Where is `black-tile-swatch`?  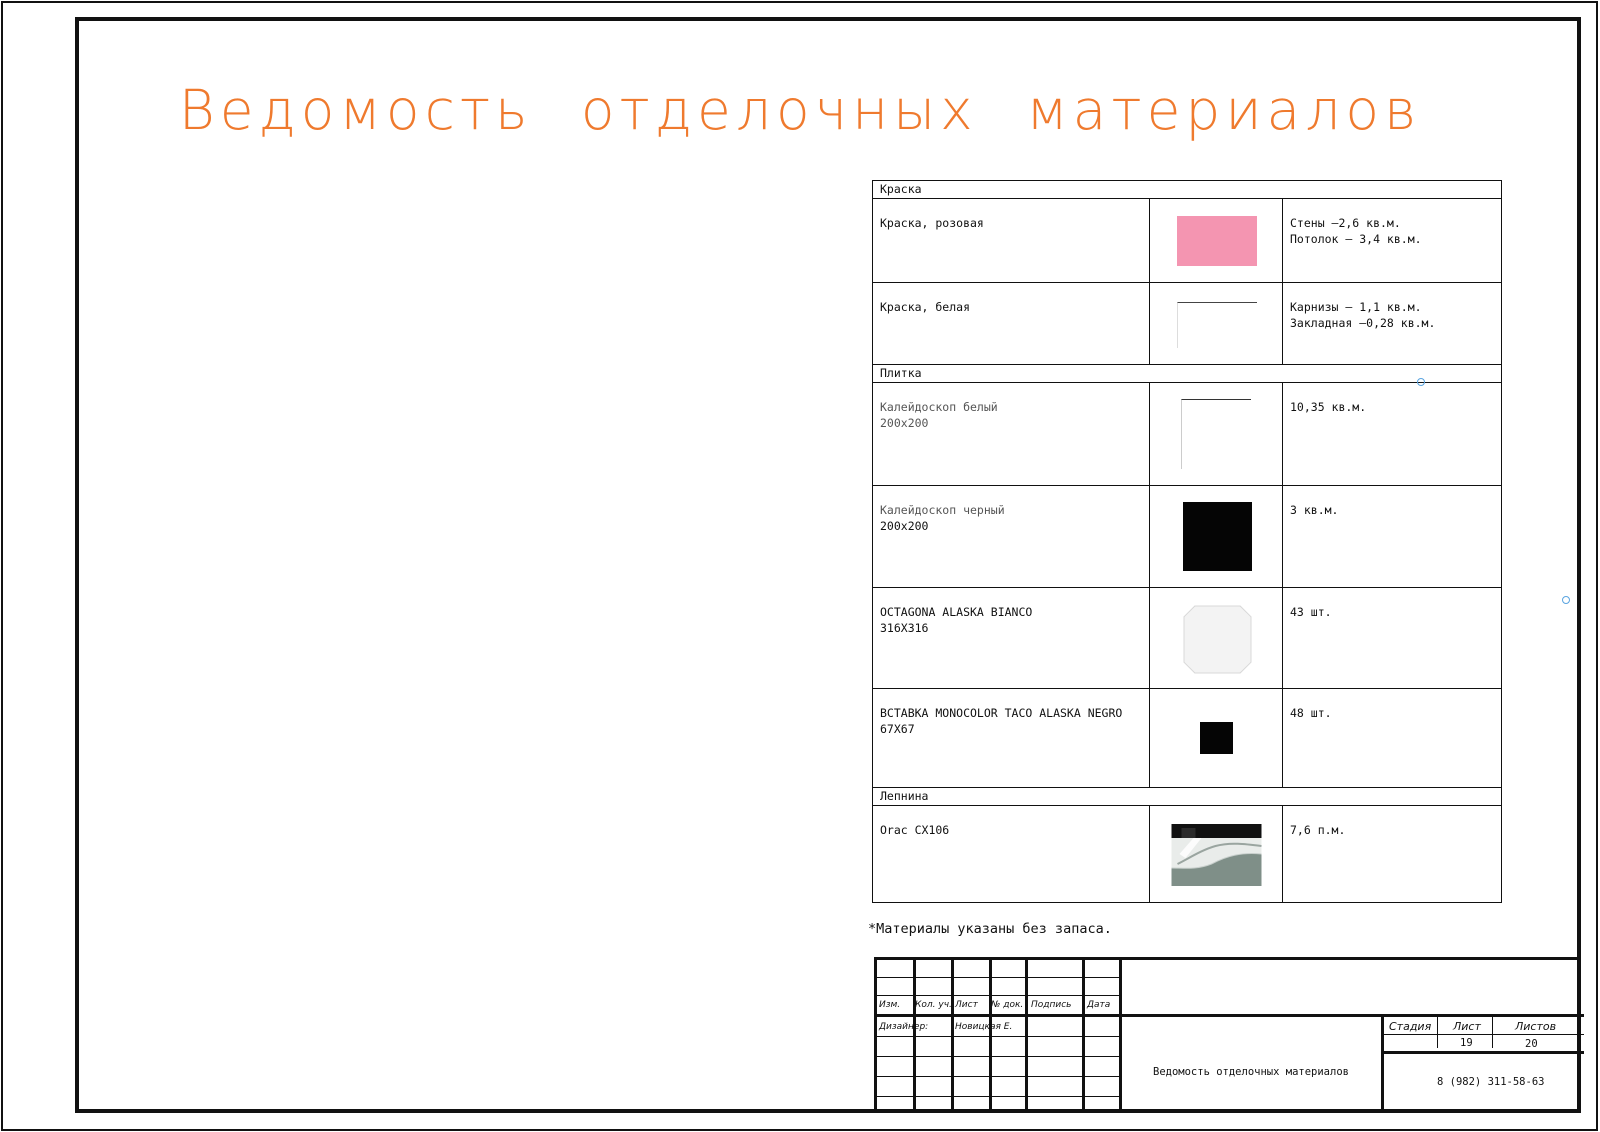
black-tile-swatch is located at coordinates (1217, 536).